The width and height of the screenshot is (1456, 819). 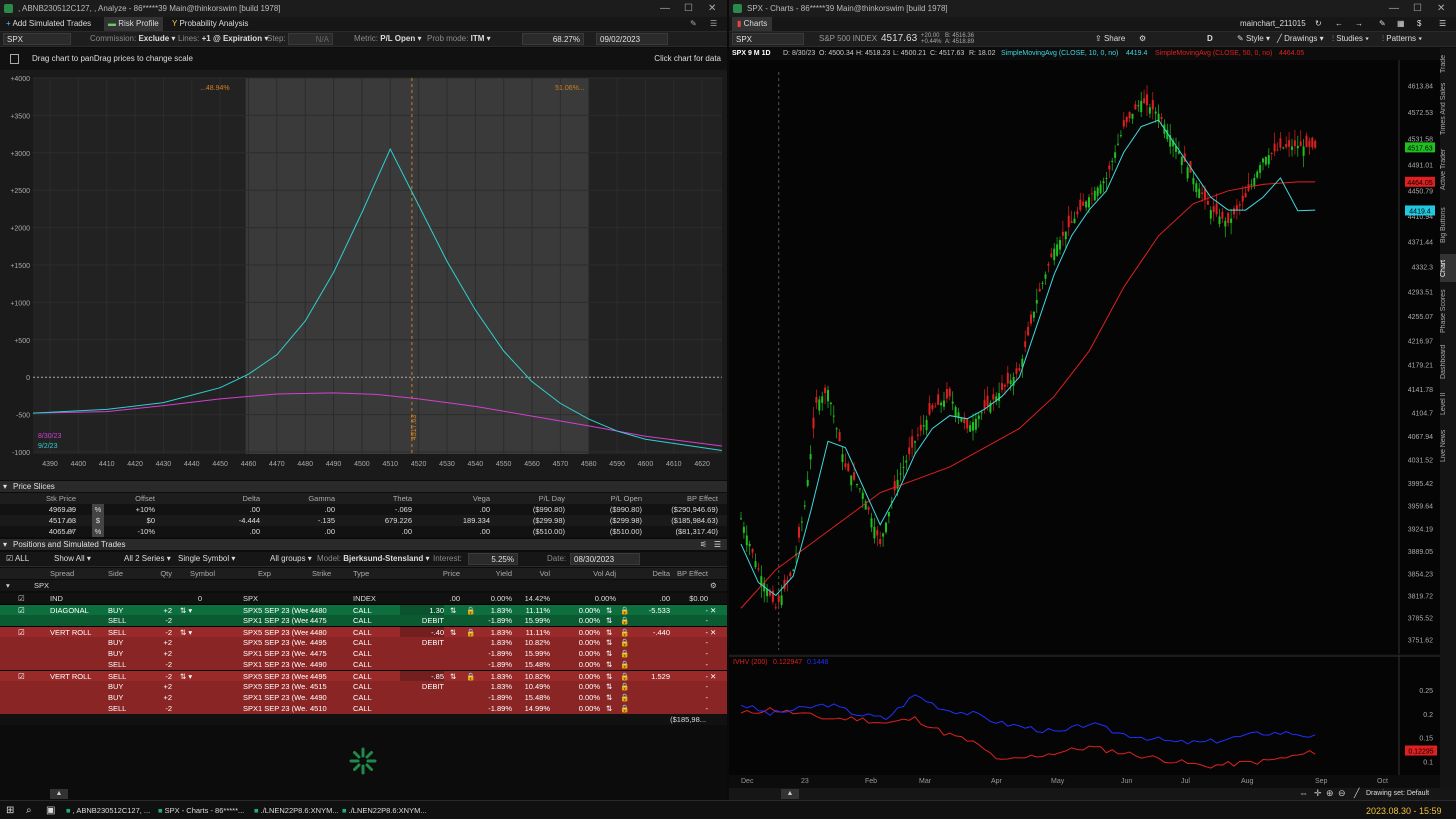 I want to click on dollar-icon: $, so click(x=1419, y=24).